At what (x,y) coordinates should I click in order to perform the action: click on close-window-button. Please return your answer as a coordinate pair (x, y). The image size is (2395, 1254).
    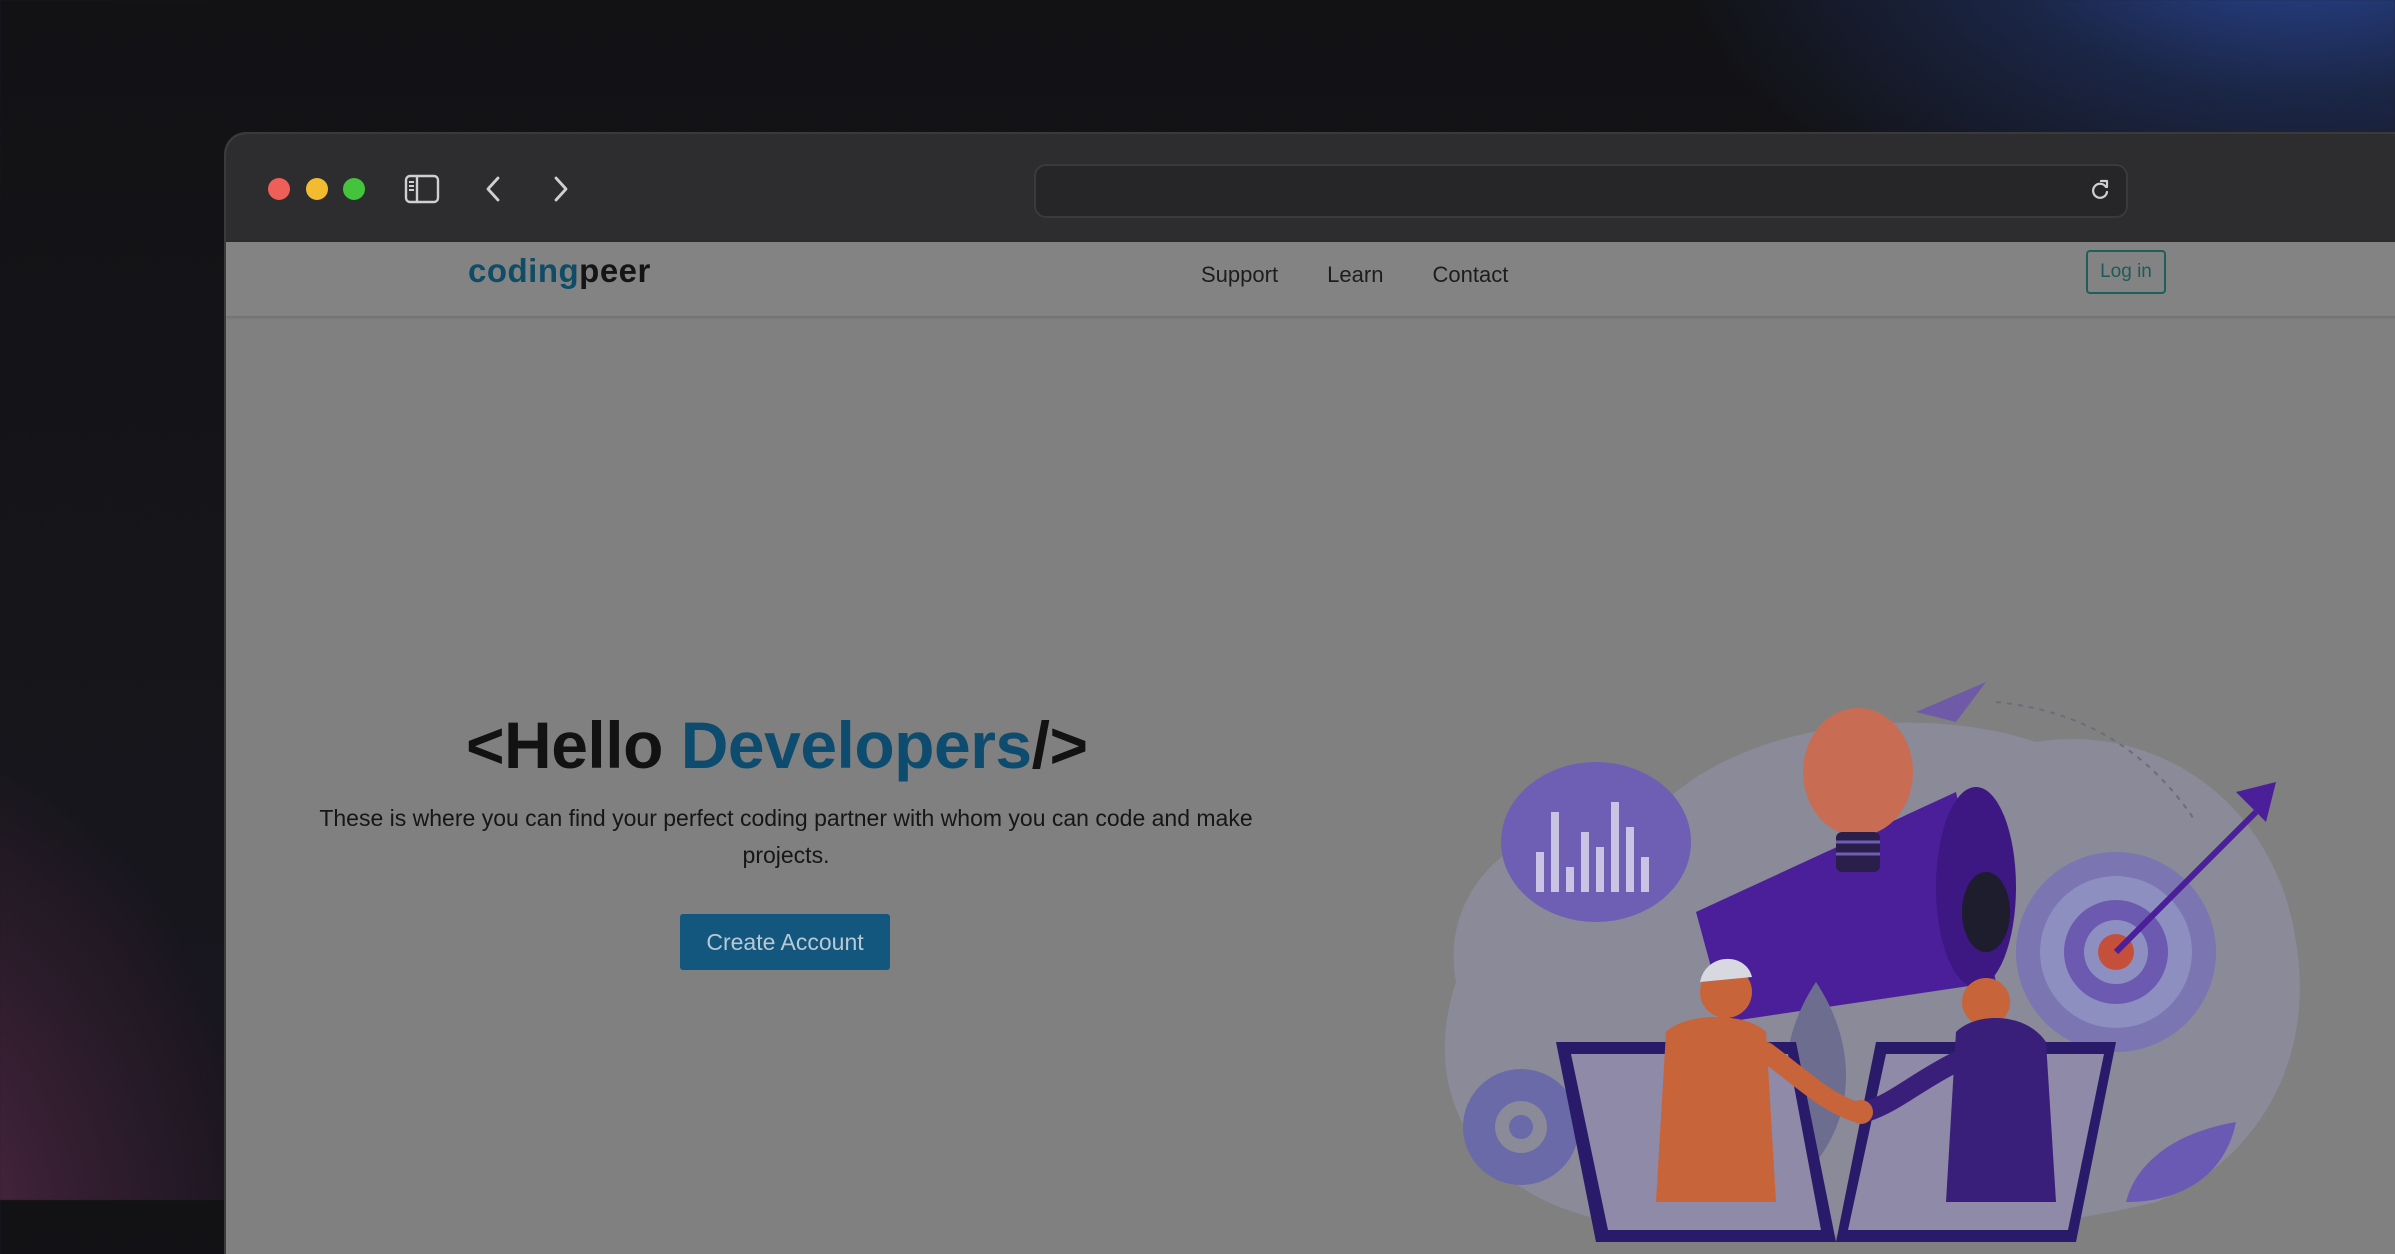
    Looking at the image, I should click on (279, 189).